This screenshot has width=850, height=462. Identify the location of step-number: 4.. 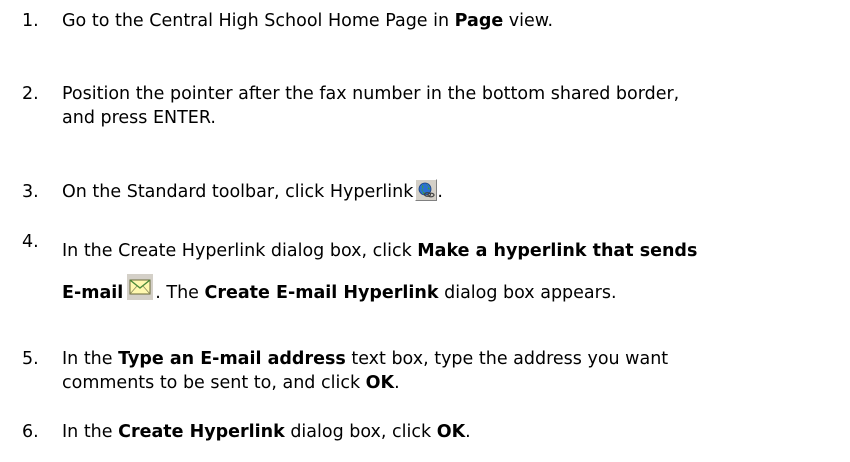
(30, 242).